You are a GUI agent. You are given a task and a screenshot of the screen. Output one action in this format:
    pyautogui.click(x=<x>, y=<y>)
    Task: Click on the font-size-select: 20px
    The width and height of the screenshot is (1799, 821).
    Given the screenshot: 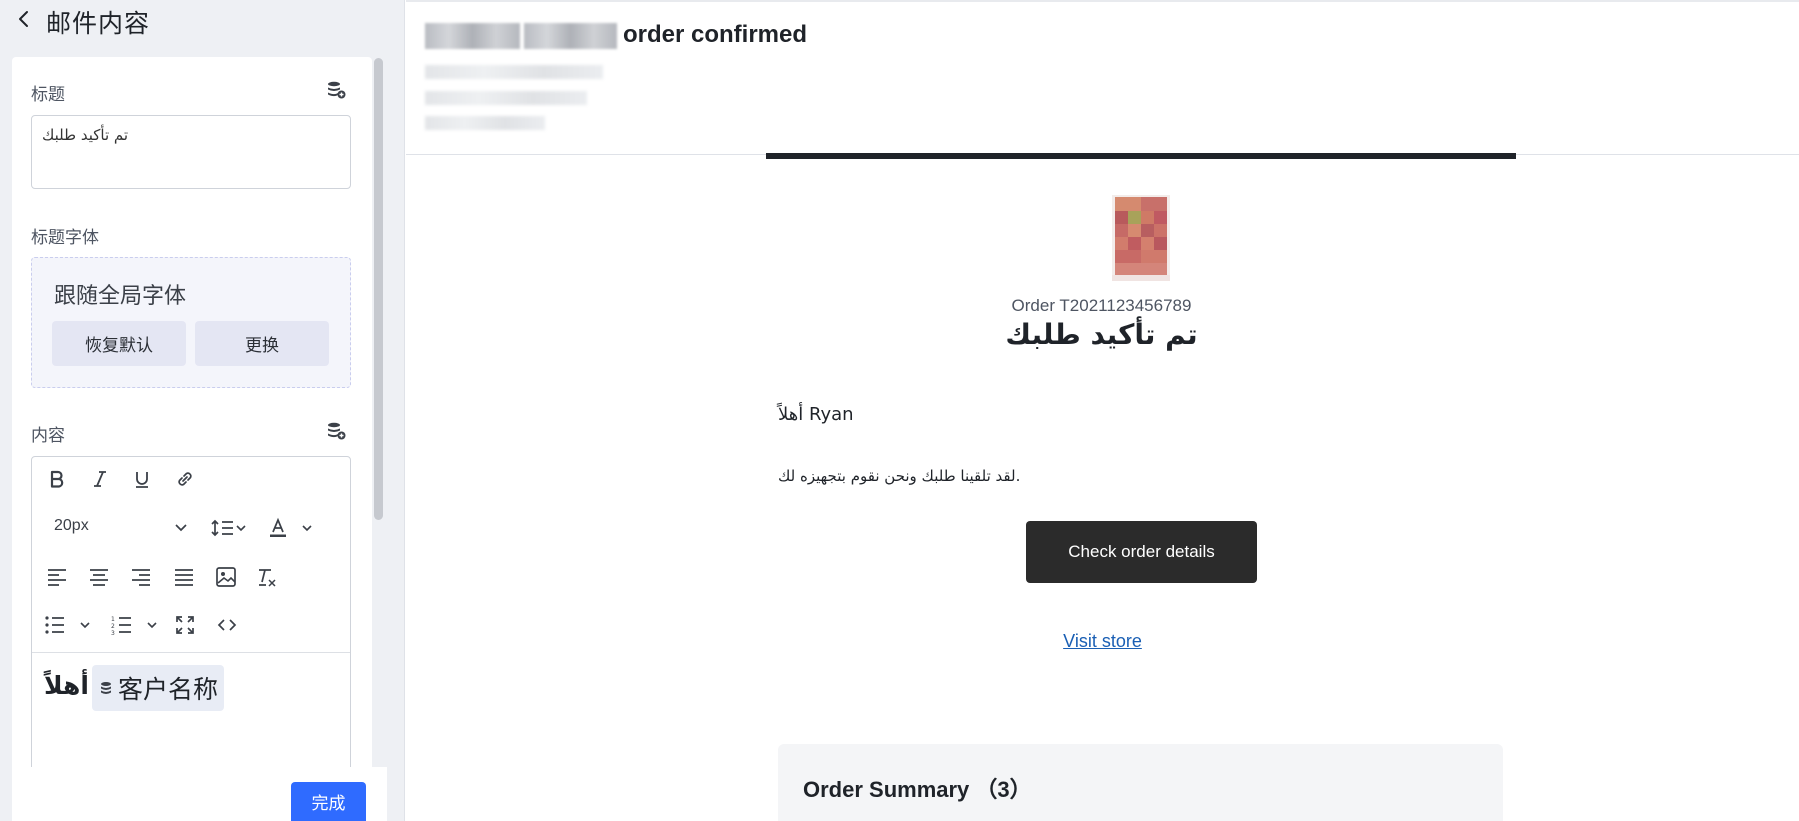 What is the action you would take?
    pyautogui.click(x=71, y=526)
    